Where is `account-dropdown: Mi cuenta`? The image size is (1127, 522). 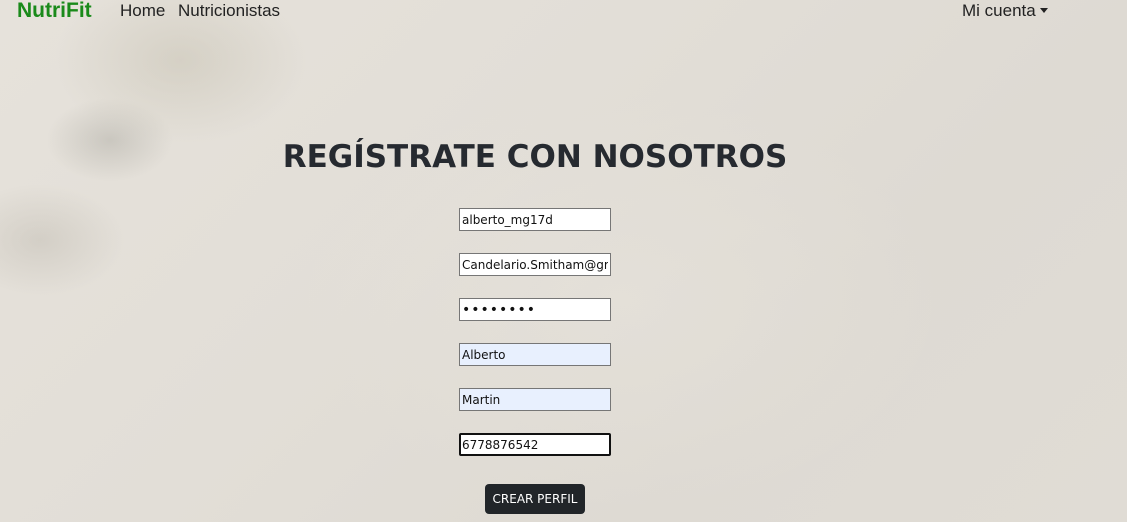 account-dropdown: Mi cuenta is located at coordinates (1005, 11).